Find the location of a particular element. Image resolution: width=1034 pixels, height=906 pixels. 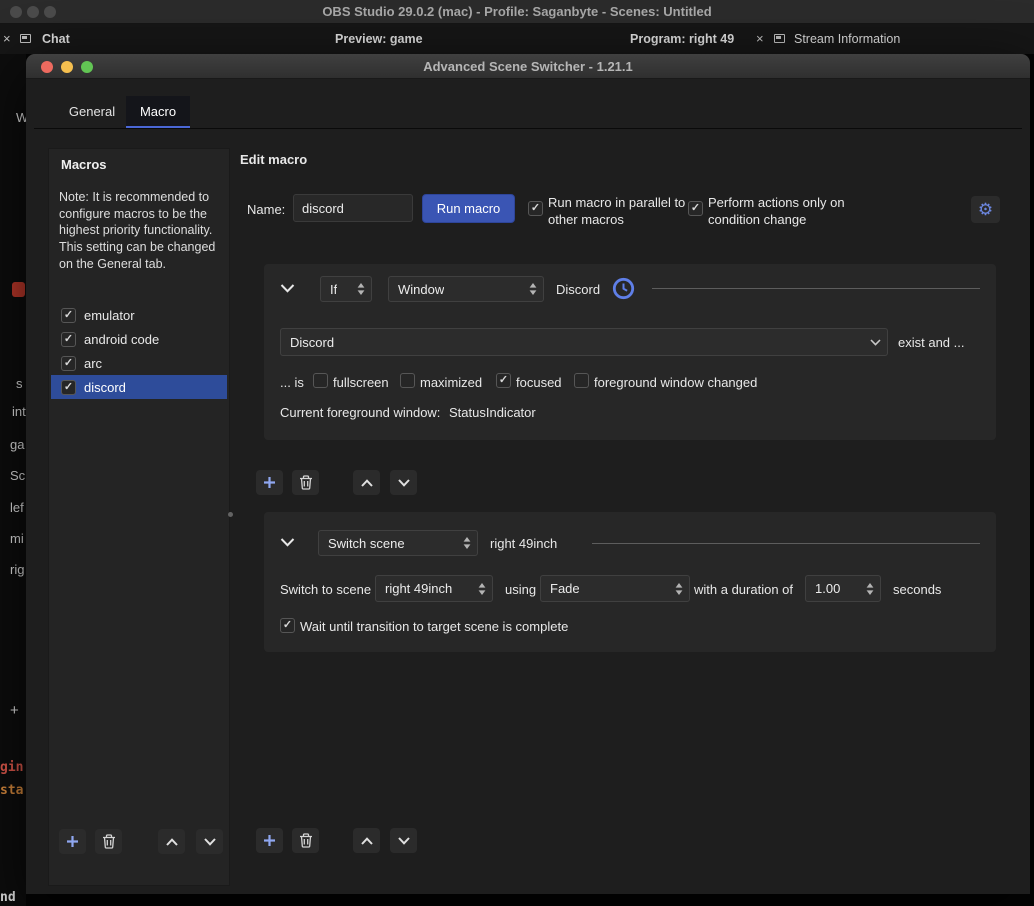

macro-settings-button: ⚙ is located at coordinates (985, 209).